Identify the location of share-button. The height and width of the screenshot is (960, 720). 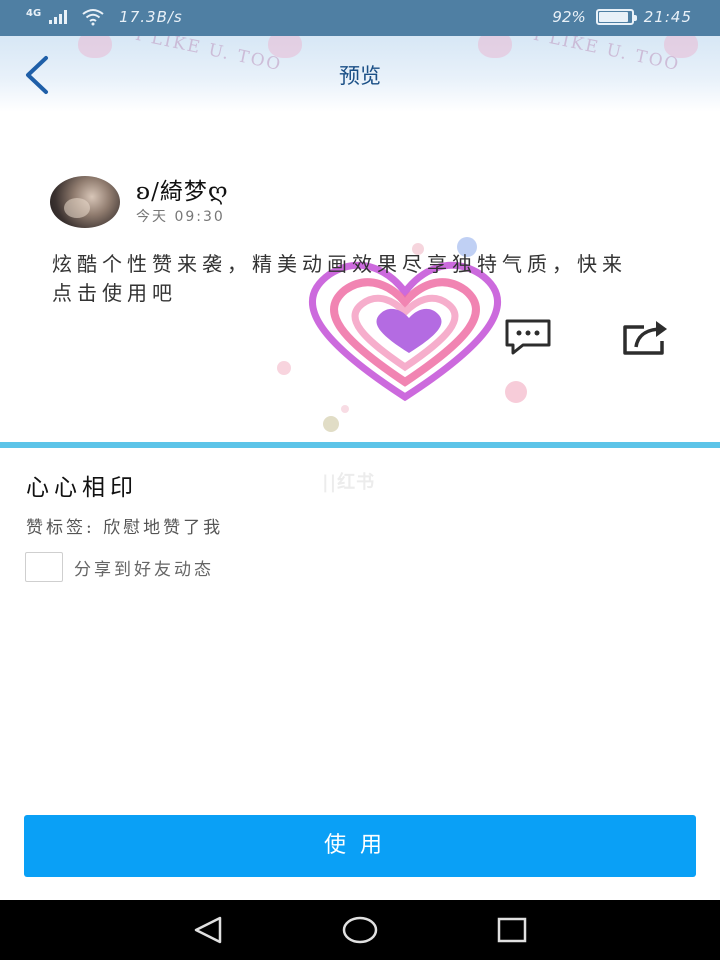
(646, 338).